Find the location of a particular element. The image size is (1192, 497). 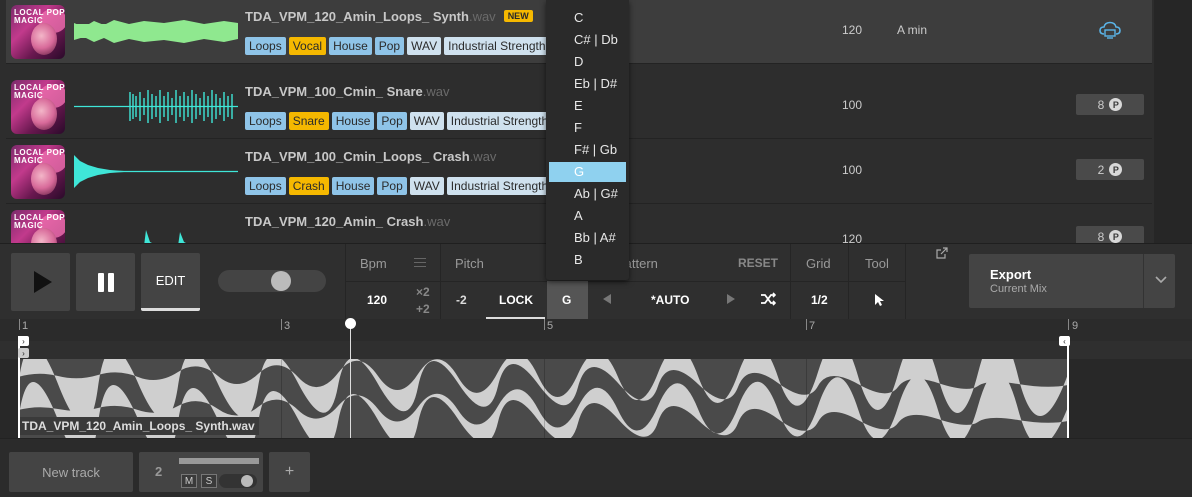

cloud-icon is located at coordinates (1110, 30).